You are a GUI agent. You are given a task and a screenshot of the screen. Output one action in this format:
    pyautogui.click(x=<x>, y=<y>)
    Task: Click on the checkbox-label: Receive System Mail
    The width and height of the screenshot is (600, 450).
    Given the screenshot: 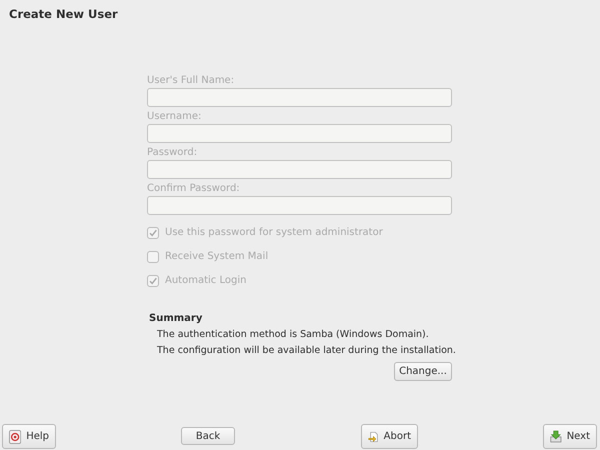 What is the action you would take?
    pyautogui.click(x=216, y=257)
    